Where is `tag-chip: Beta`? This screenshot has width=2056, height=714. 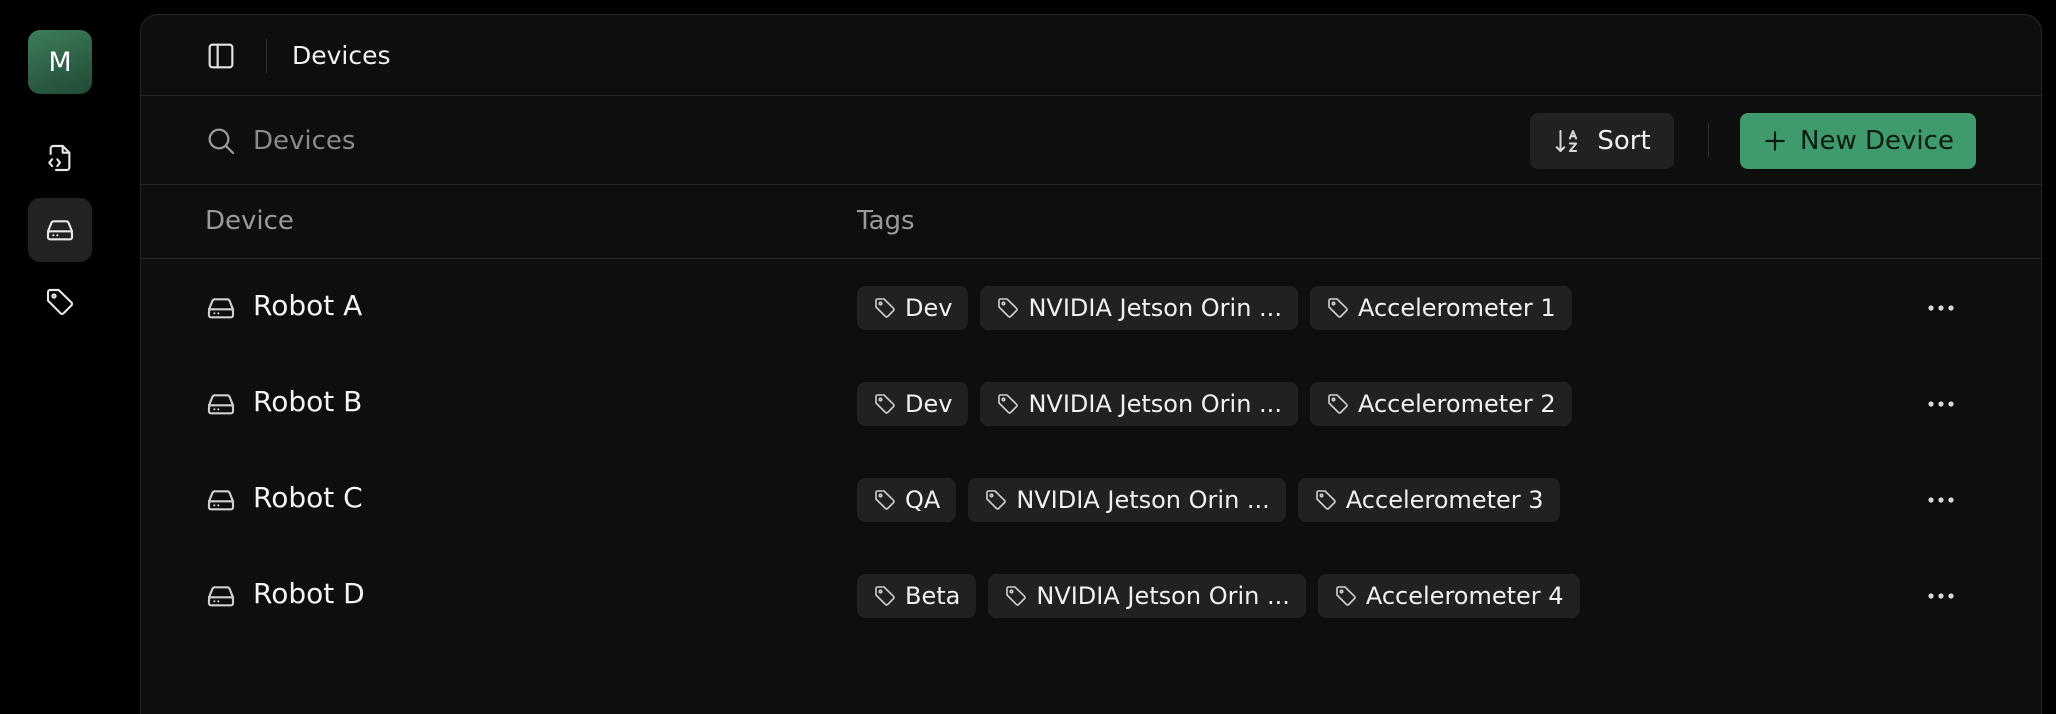
tag-chip: Beta is located at coordinates (917, 596).